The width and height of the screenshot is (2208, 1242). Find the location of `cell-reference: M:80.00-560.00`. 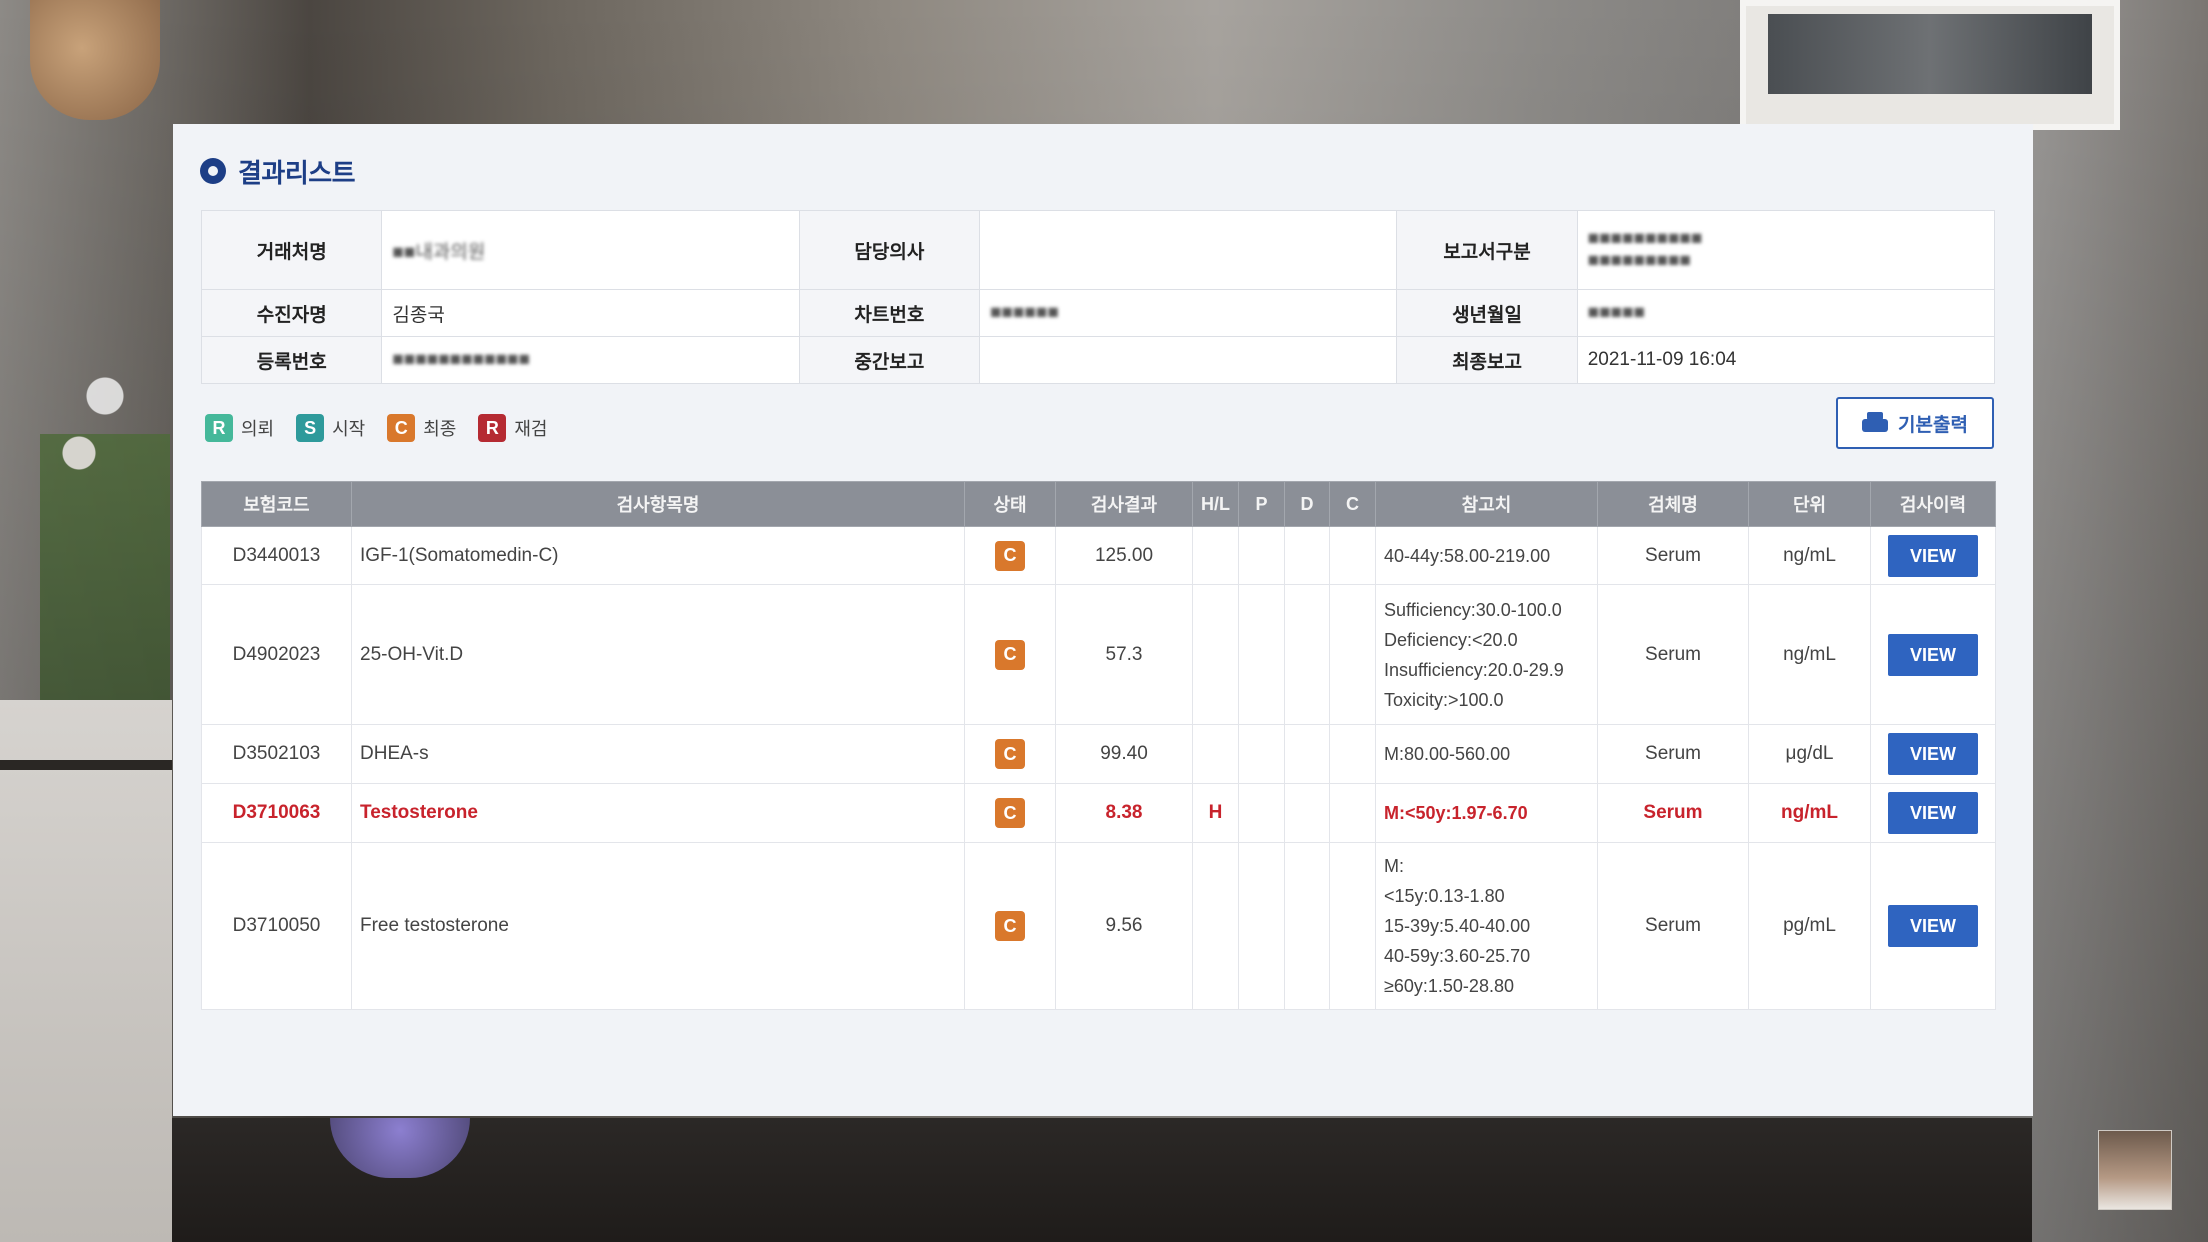

cell-reference: M:80.00-560.00 is located at coordinates (1486, 754).